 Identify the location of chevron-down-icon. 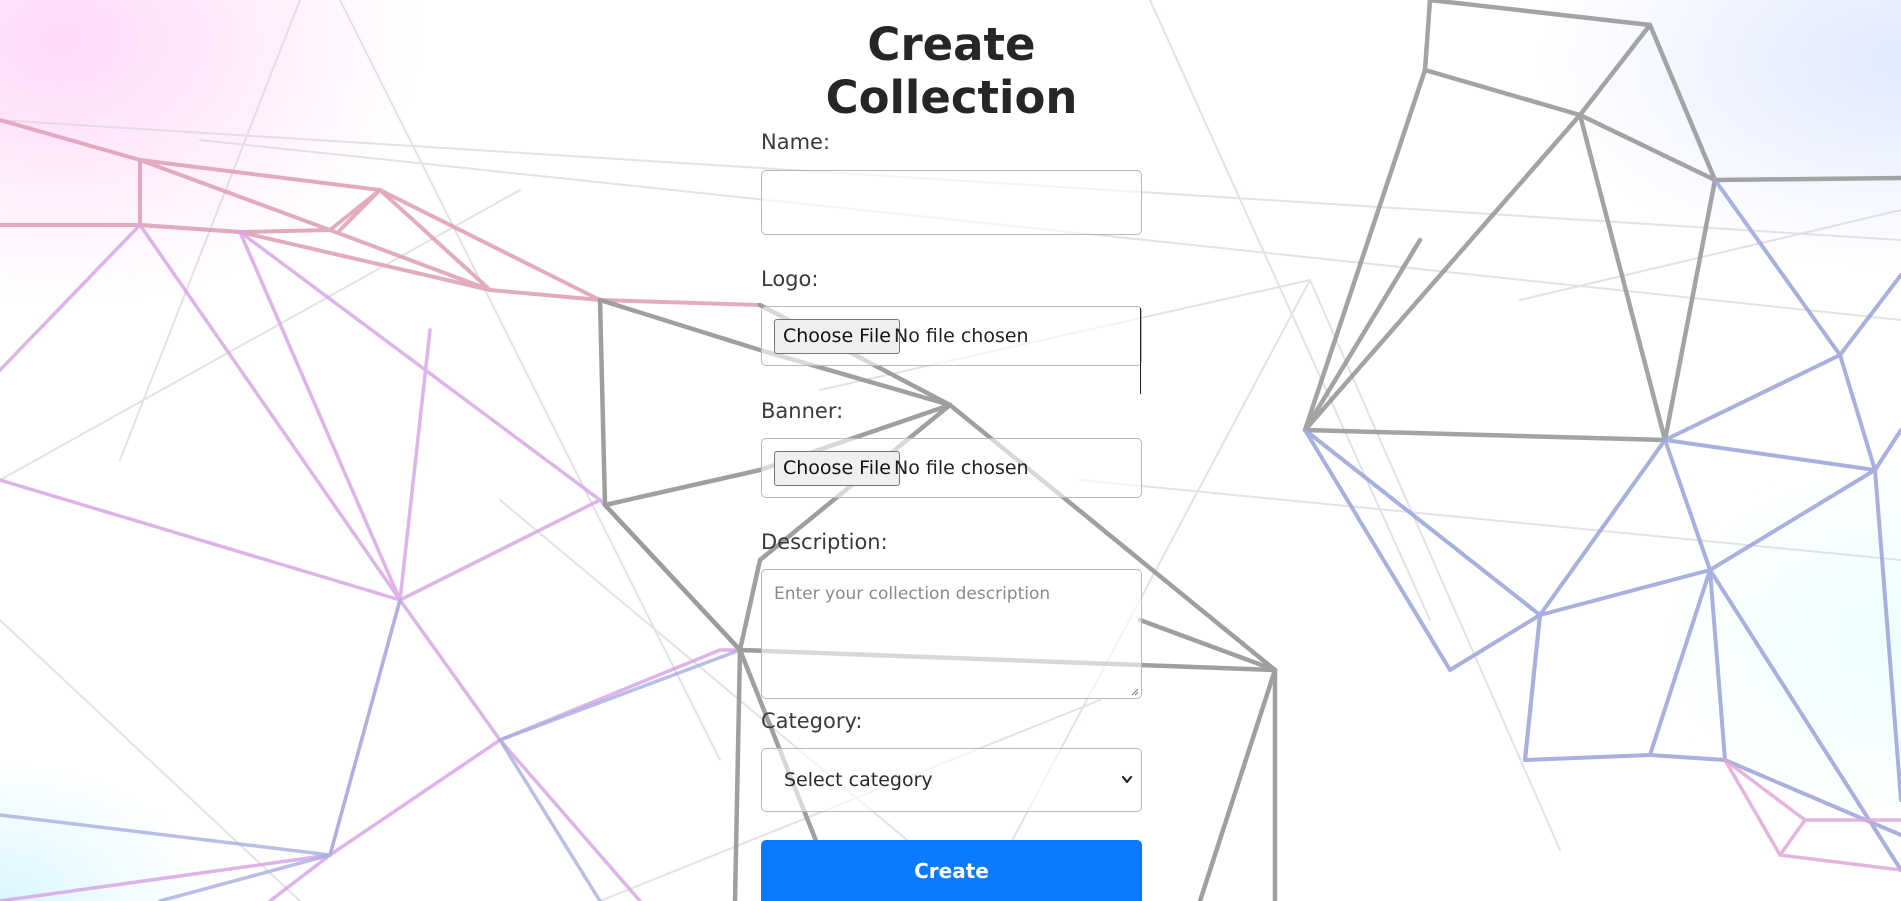
(1127, 779).